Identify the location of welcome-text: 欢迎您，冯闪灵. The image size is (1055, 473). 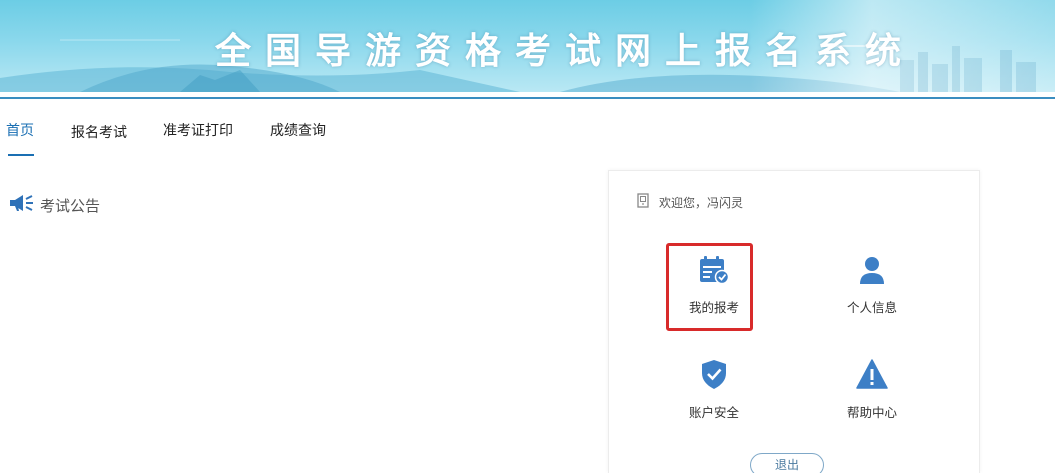
(701, 202).